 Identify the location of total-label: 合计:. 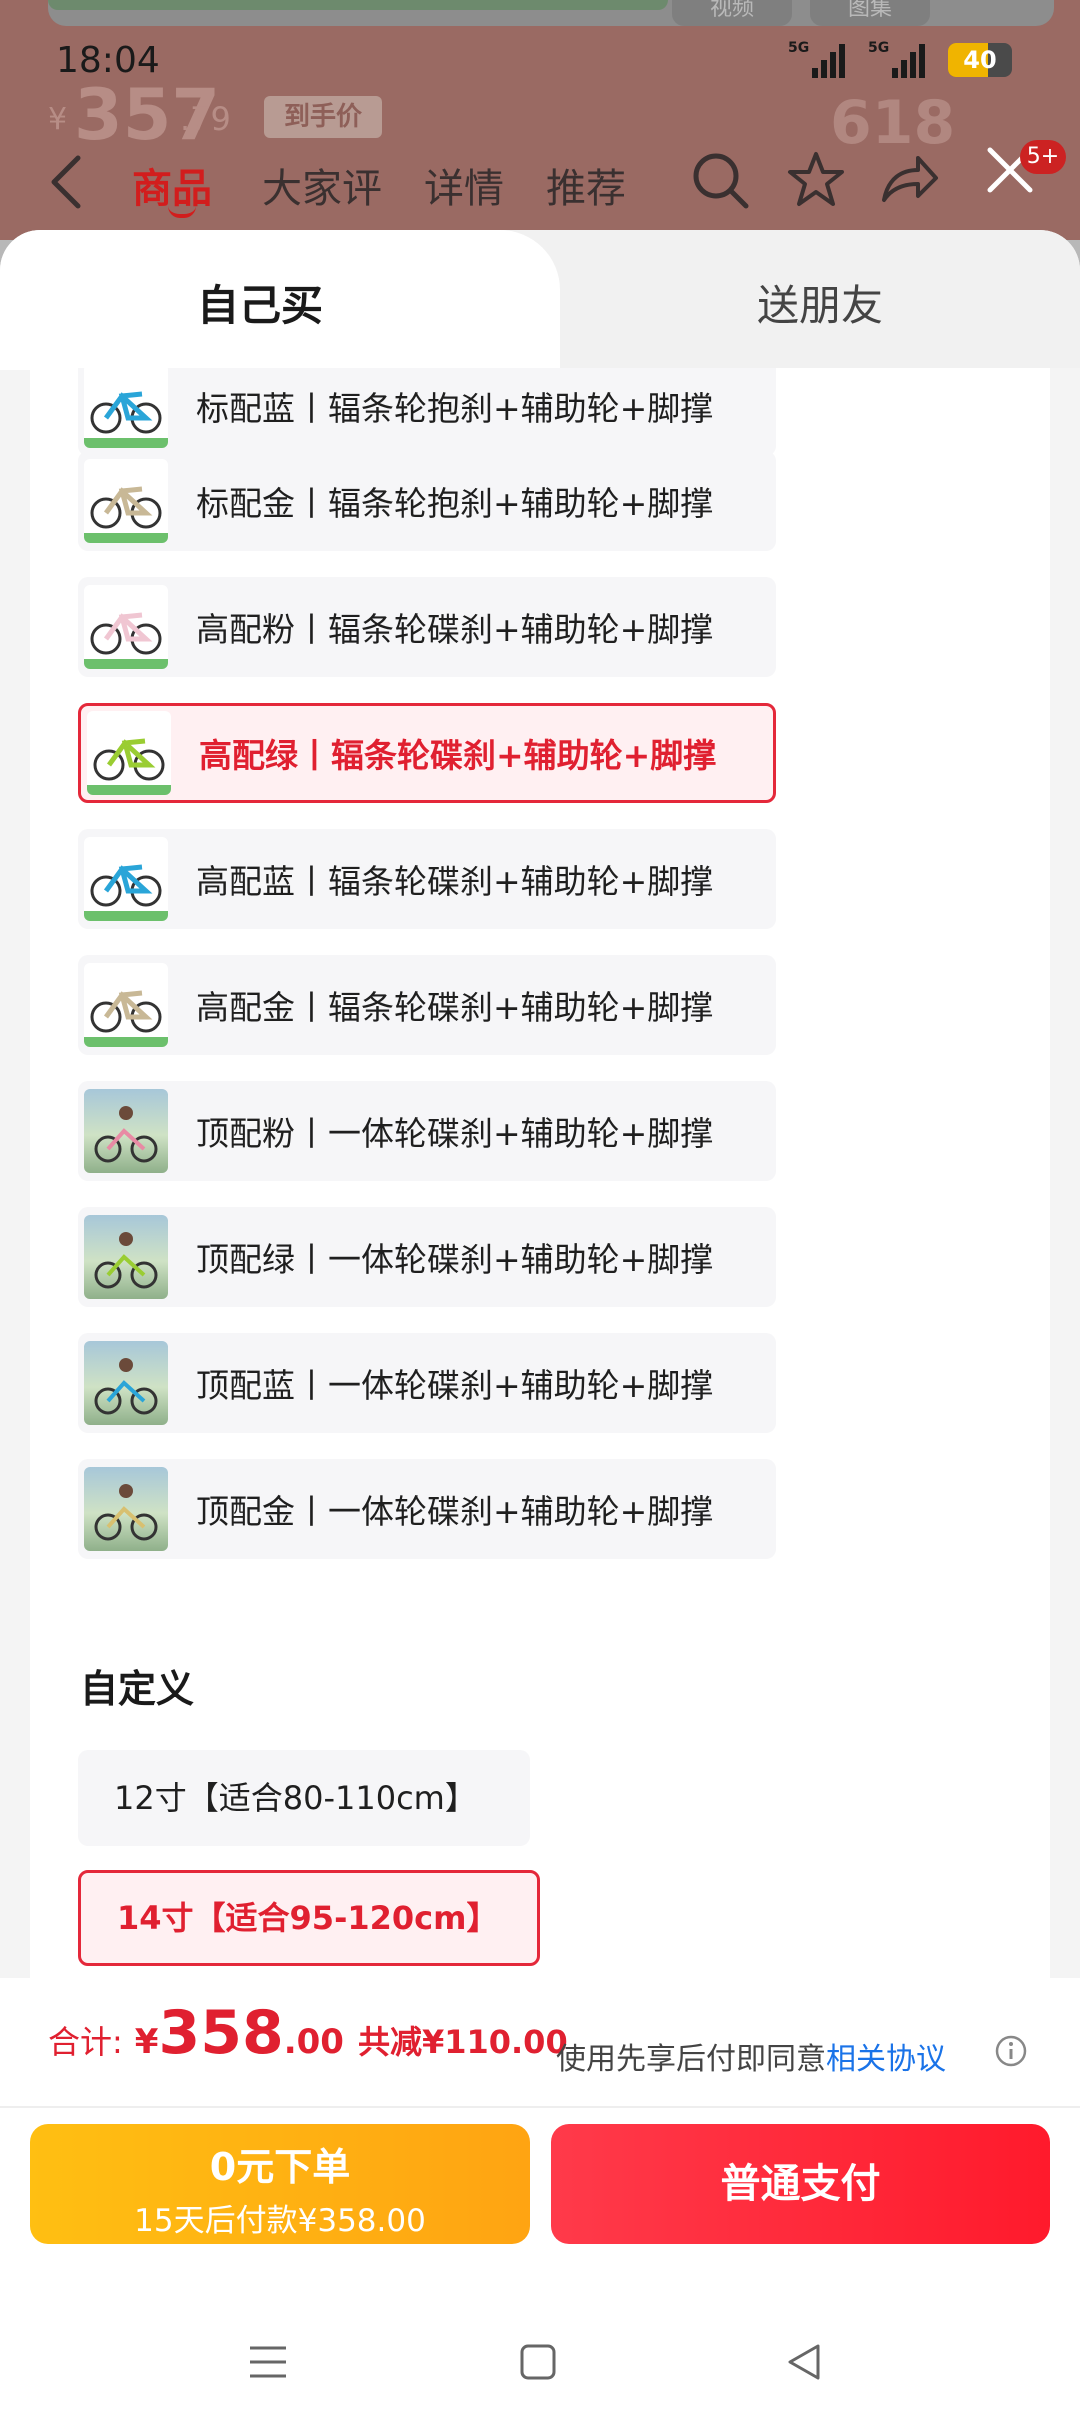
(85, 2042).